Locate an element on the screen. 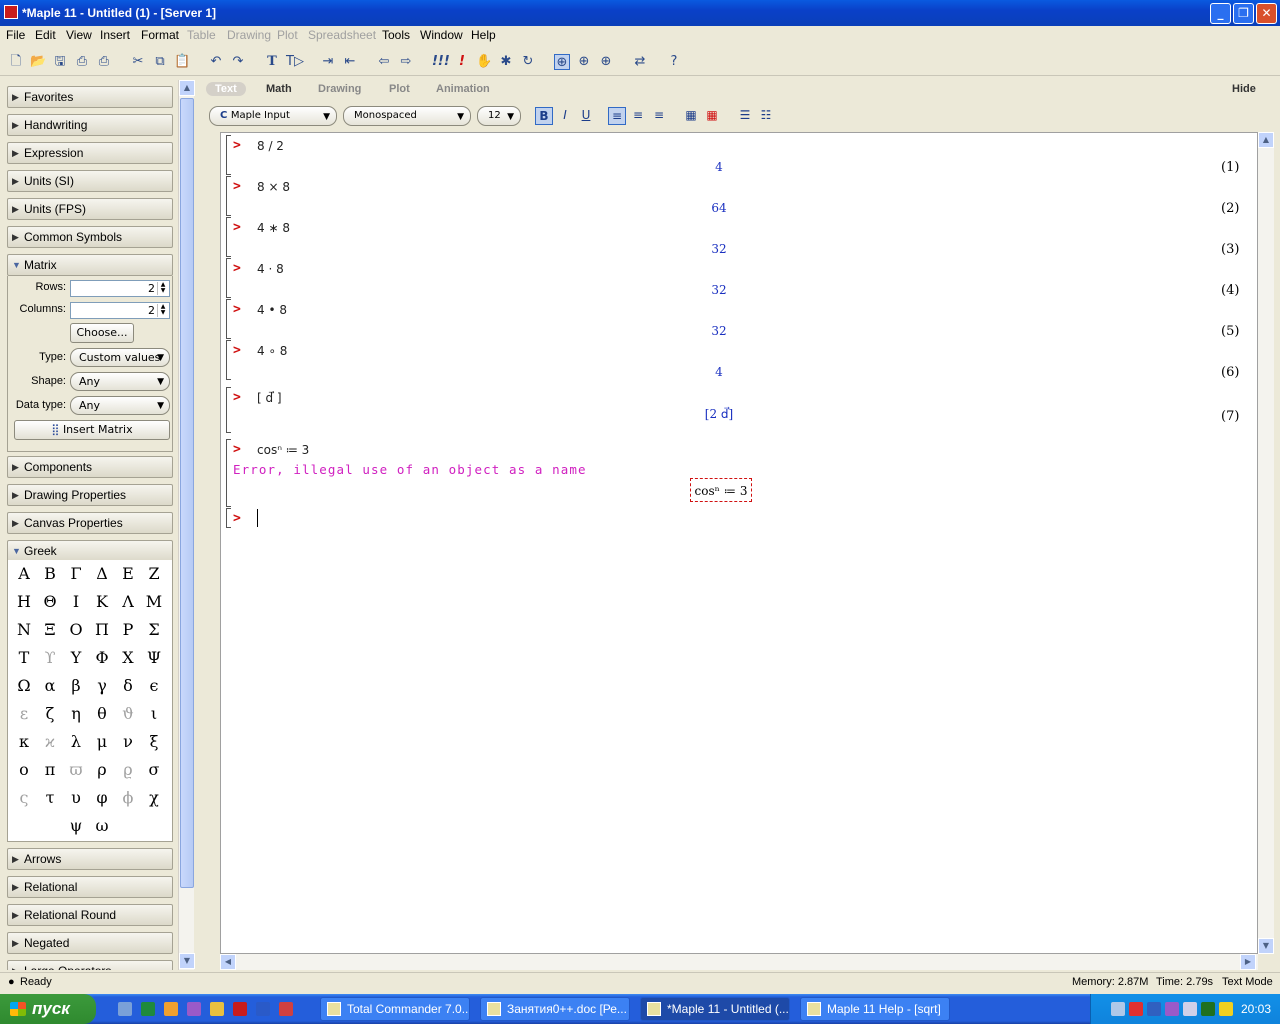  shape-select: Any ▼ is located at coordinates (120, 381).